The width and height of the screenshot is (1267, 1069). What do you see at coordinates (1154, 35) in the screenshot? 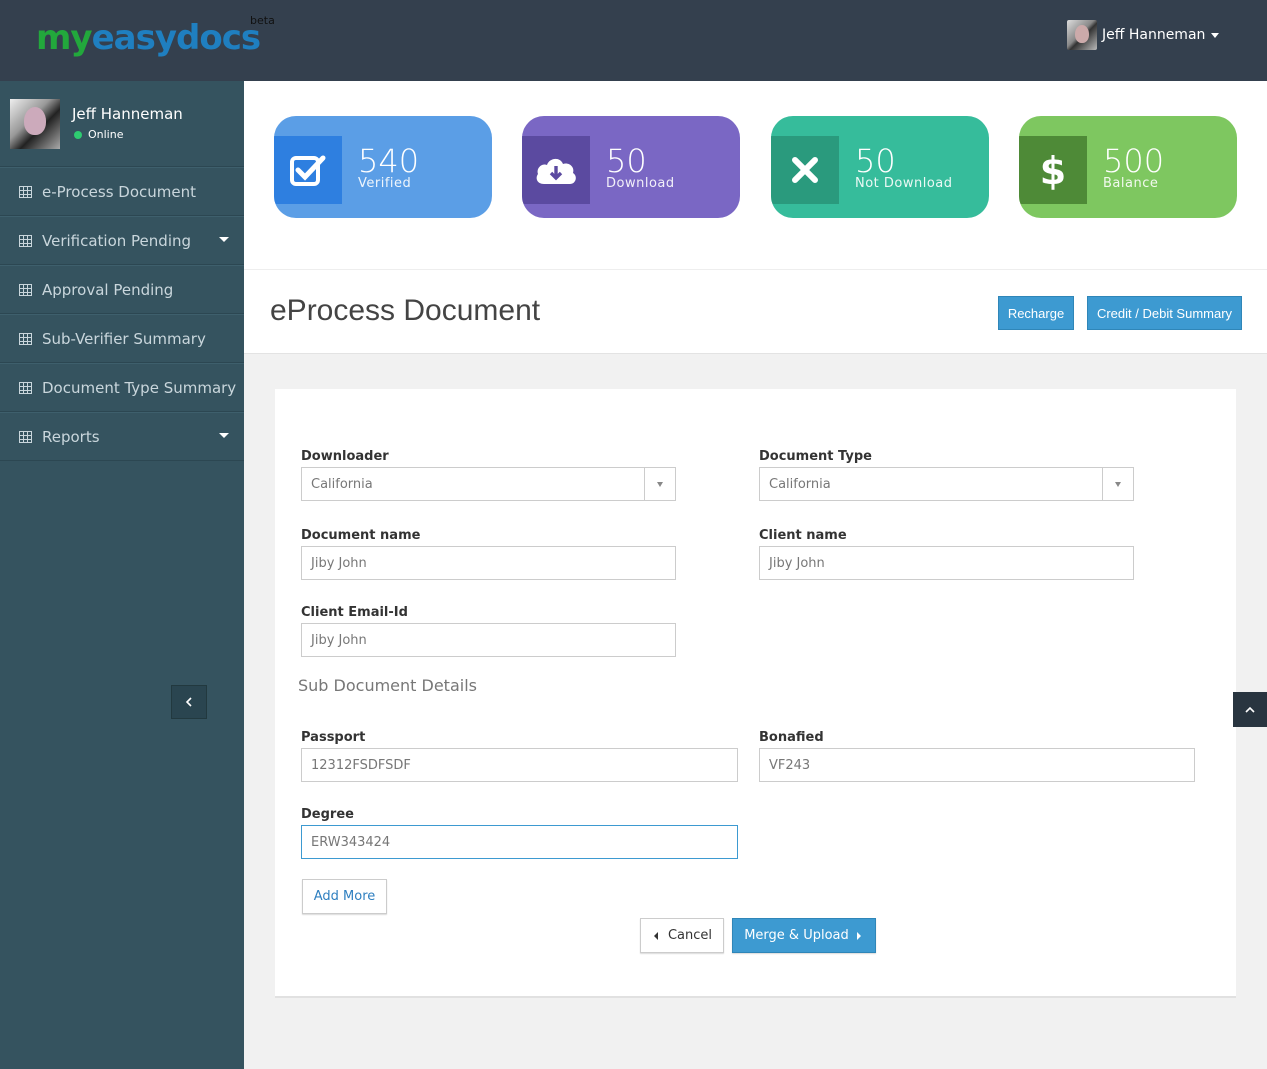
I see `user-name: Jeff Hanneman` at bounding box center [1154, 35].